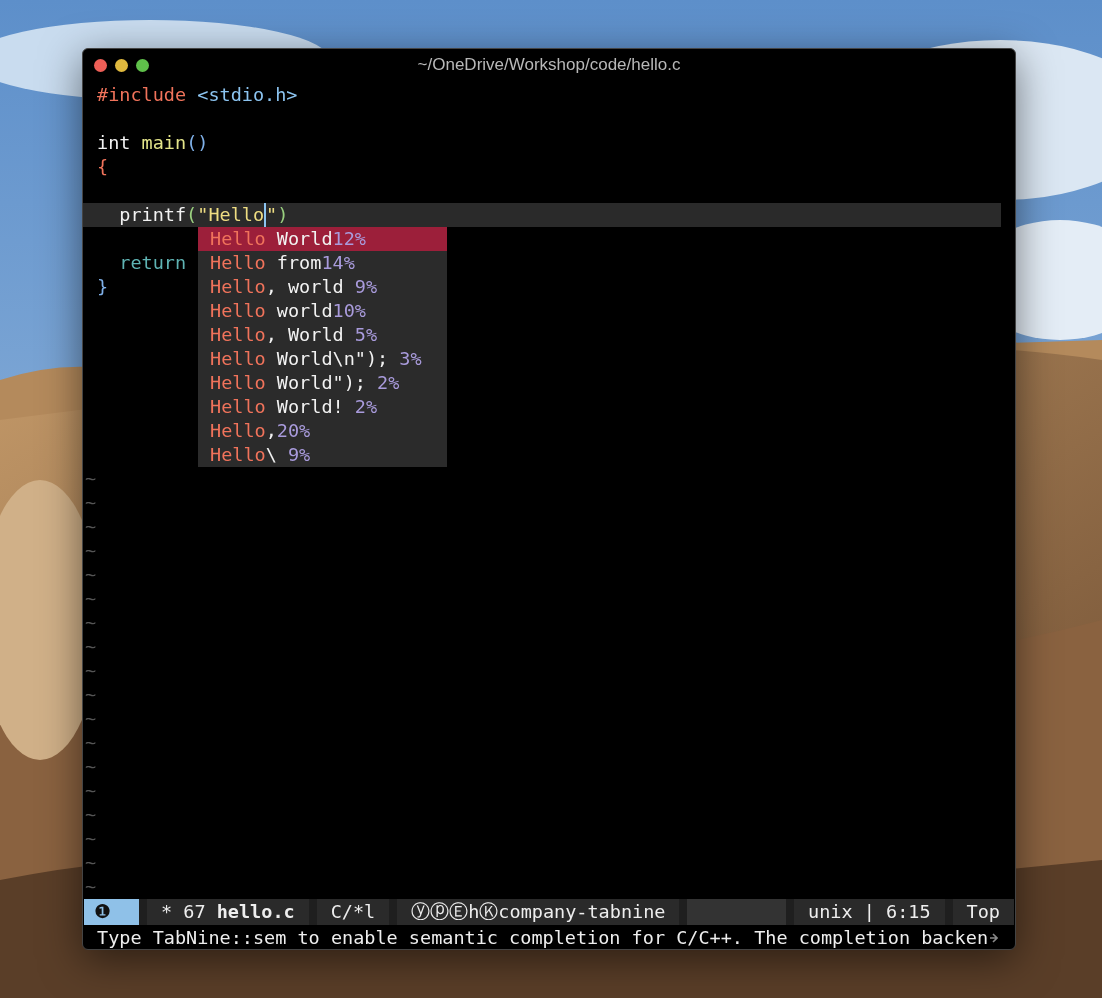 This screenshot has height=998, width=1102. Describe the element at coordinates (247, 95) in the screenshot. I see `code-token: <stdio.h>` at that location.